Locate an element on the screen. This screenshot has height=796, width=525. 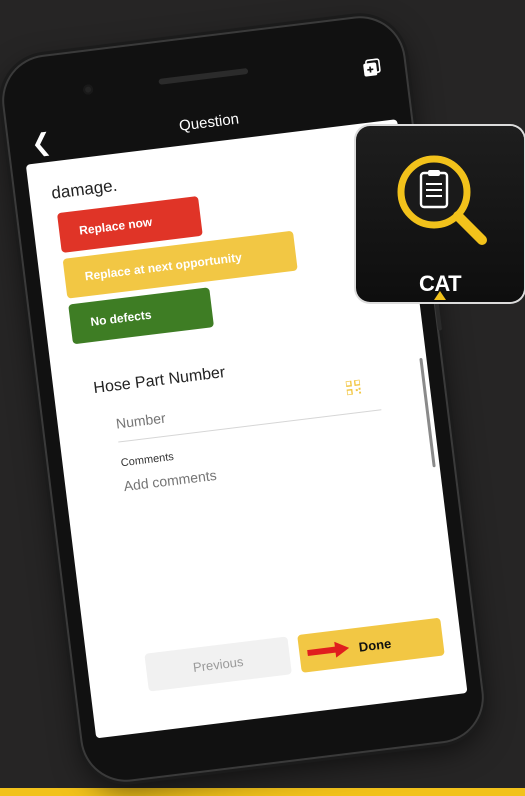
done-button: Done is located at coordinates (371, 645).